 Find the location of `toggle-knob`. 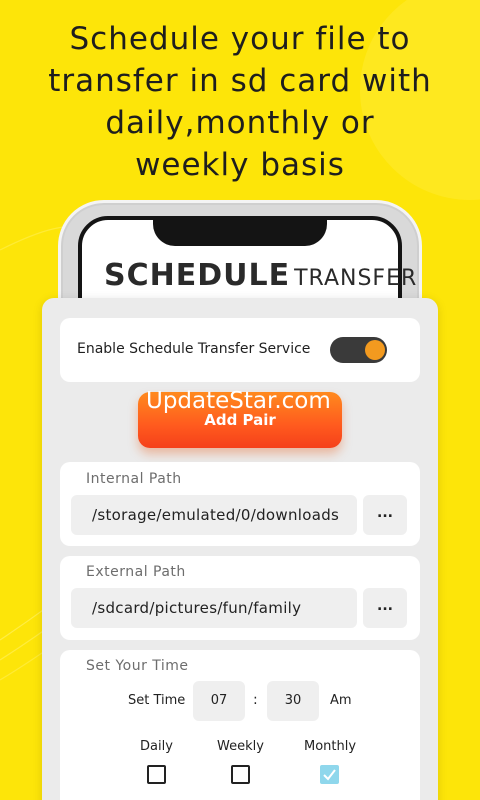

toggle-knob is located at coordinates (375, 350).